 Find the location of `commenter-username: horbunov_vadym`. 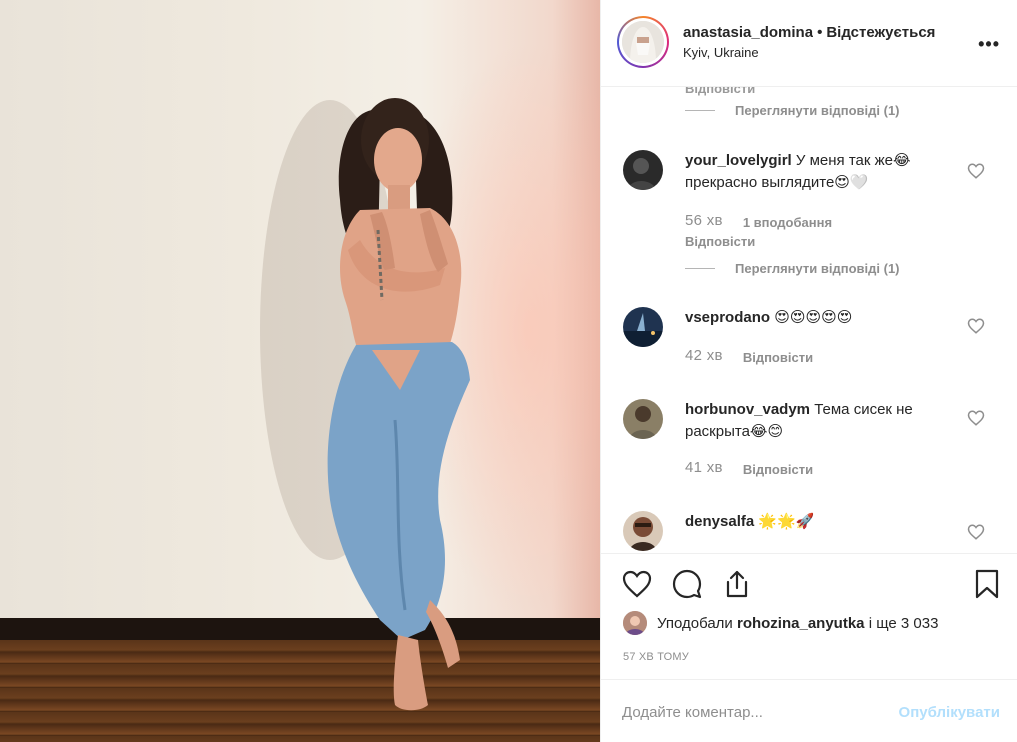

commenter-username: horbunov_vadym is located at coordinates (747, 409).